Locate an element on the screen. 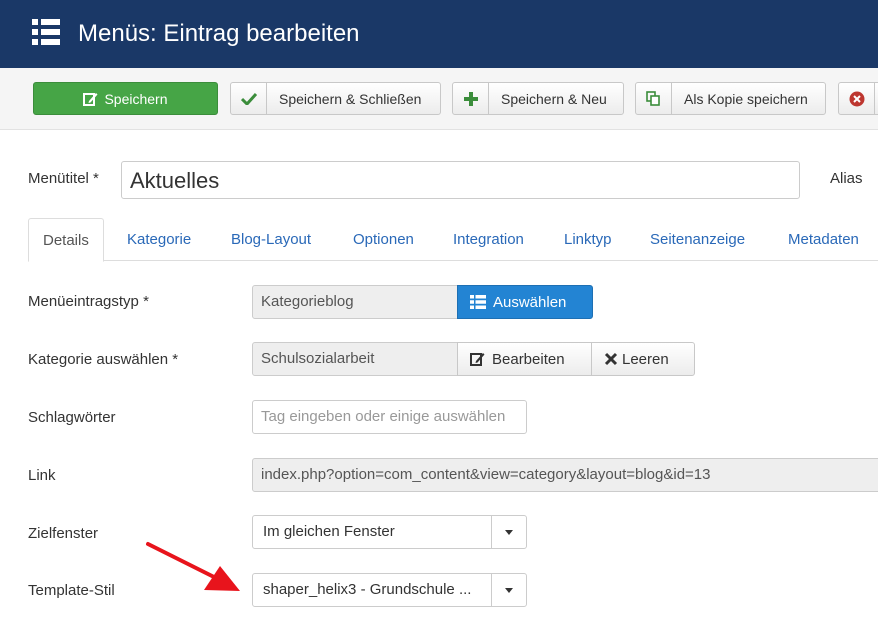 This screenshot has height=628, width=878. annotation-arrow-icon is located at coordinates (193, 566).